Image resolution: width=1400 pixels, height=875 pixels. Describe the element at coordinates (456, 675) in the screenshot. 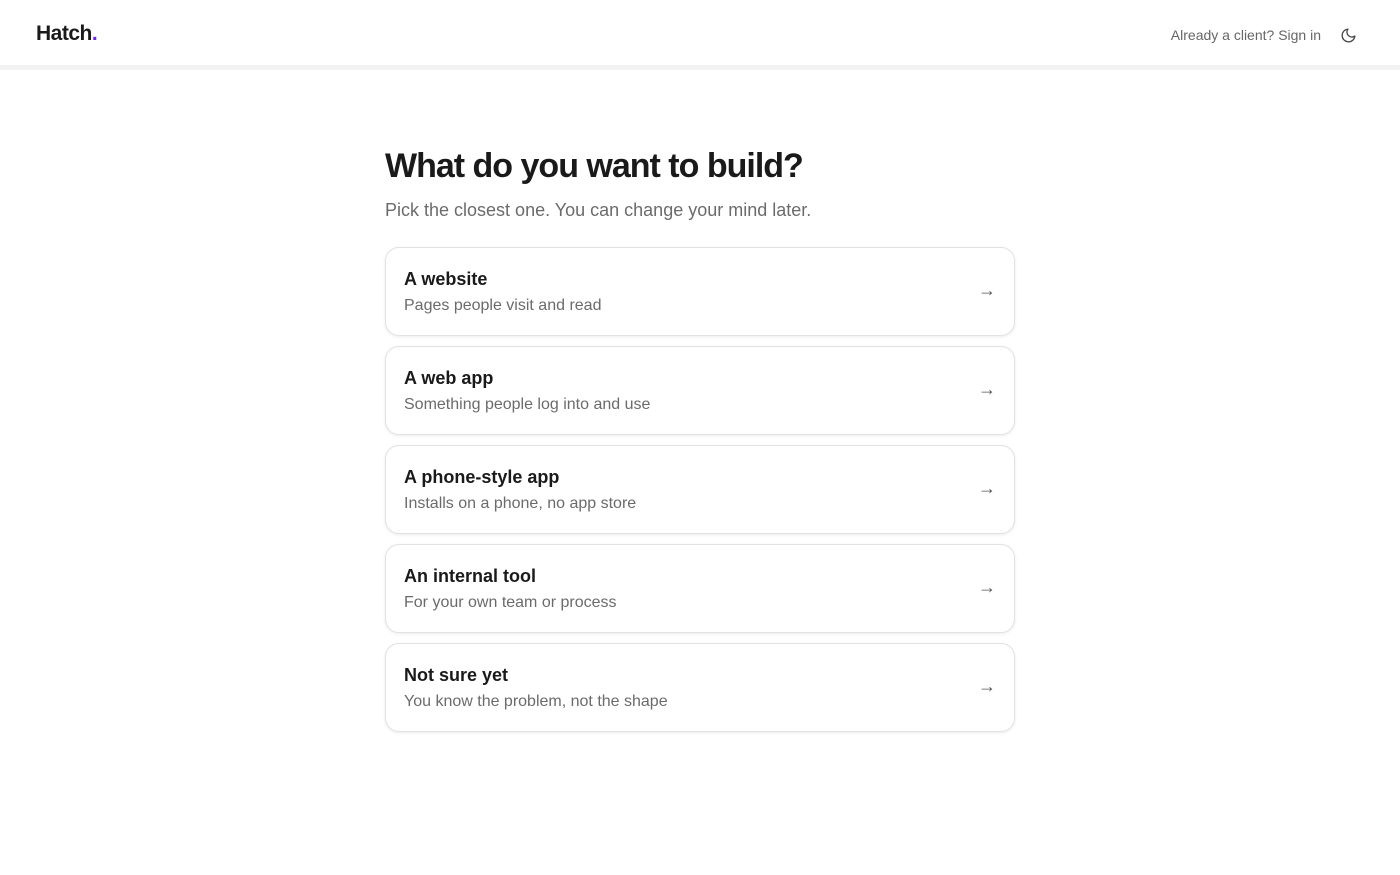

I see `option-title: Not sure yet` at that location.